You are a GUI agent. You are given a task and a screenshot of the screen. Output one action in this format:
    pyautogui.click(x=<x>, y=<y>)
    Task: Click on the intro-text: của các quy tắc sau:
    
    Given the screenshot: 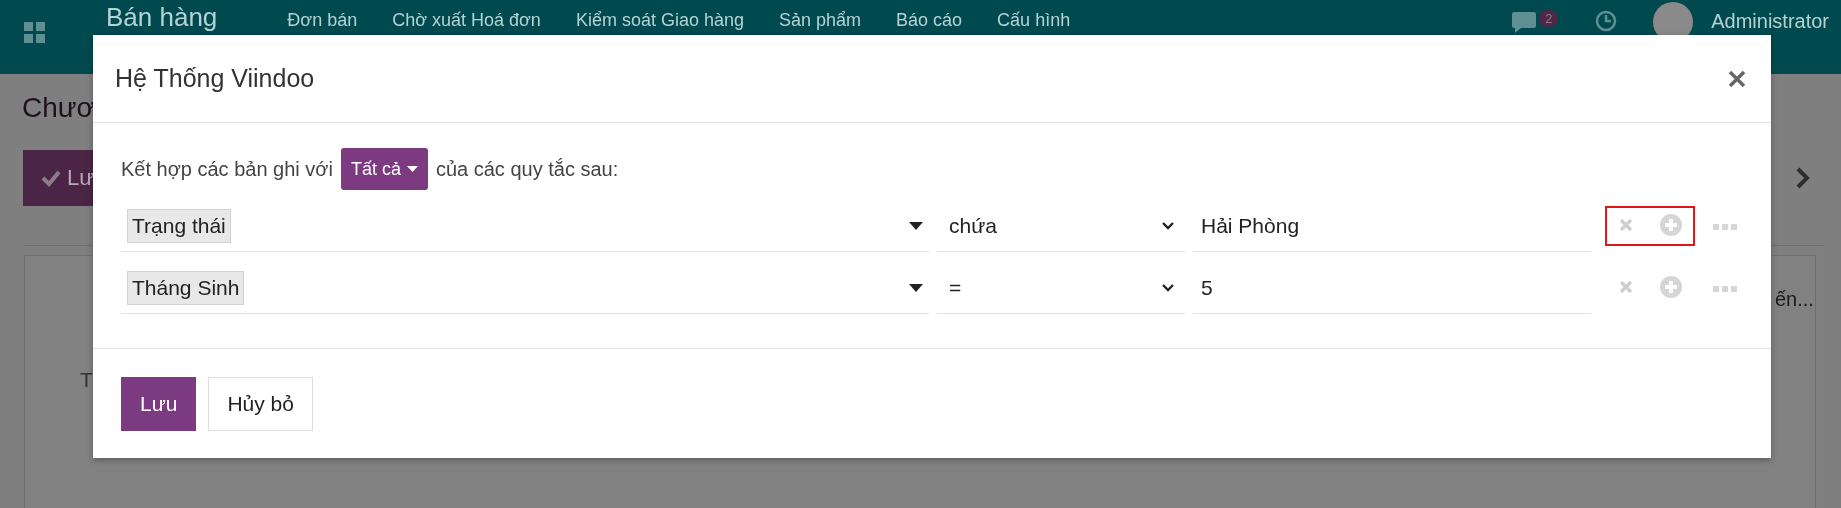 What is the action you would take?
    pyautogui.click(x=527, y=169)
    